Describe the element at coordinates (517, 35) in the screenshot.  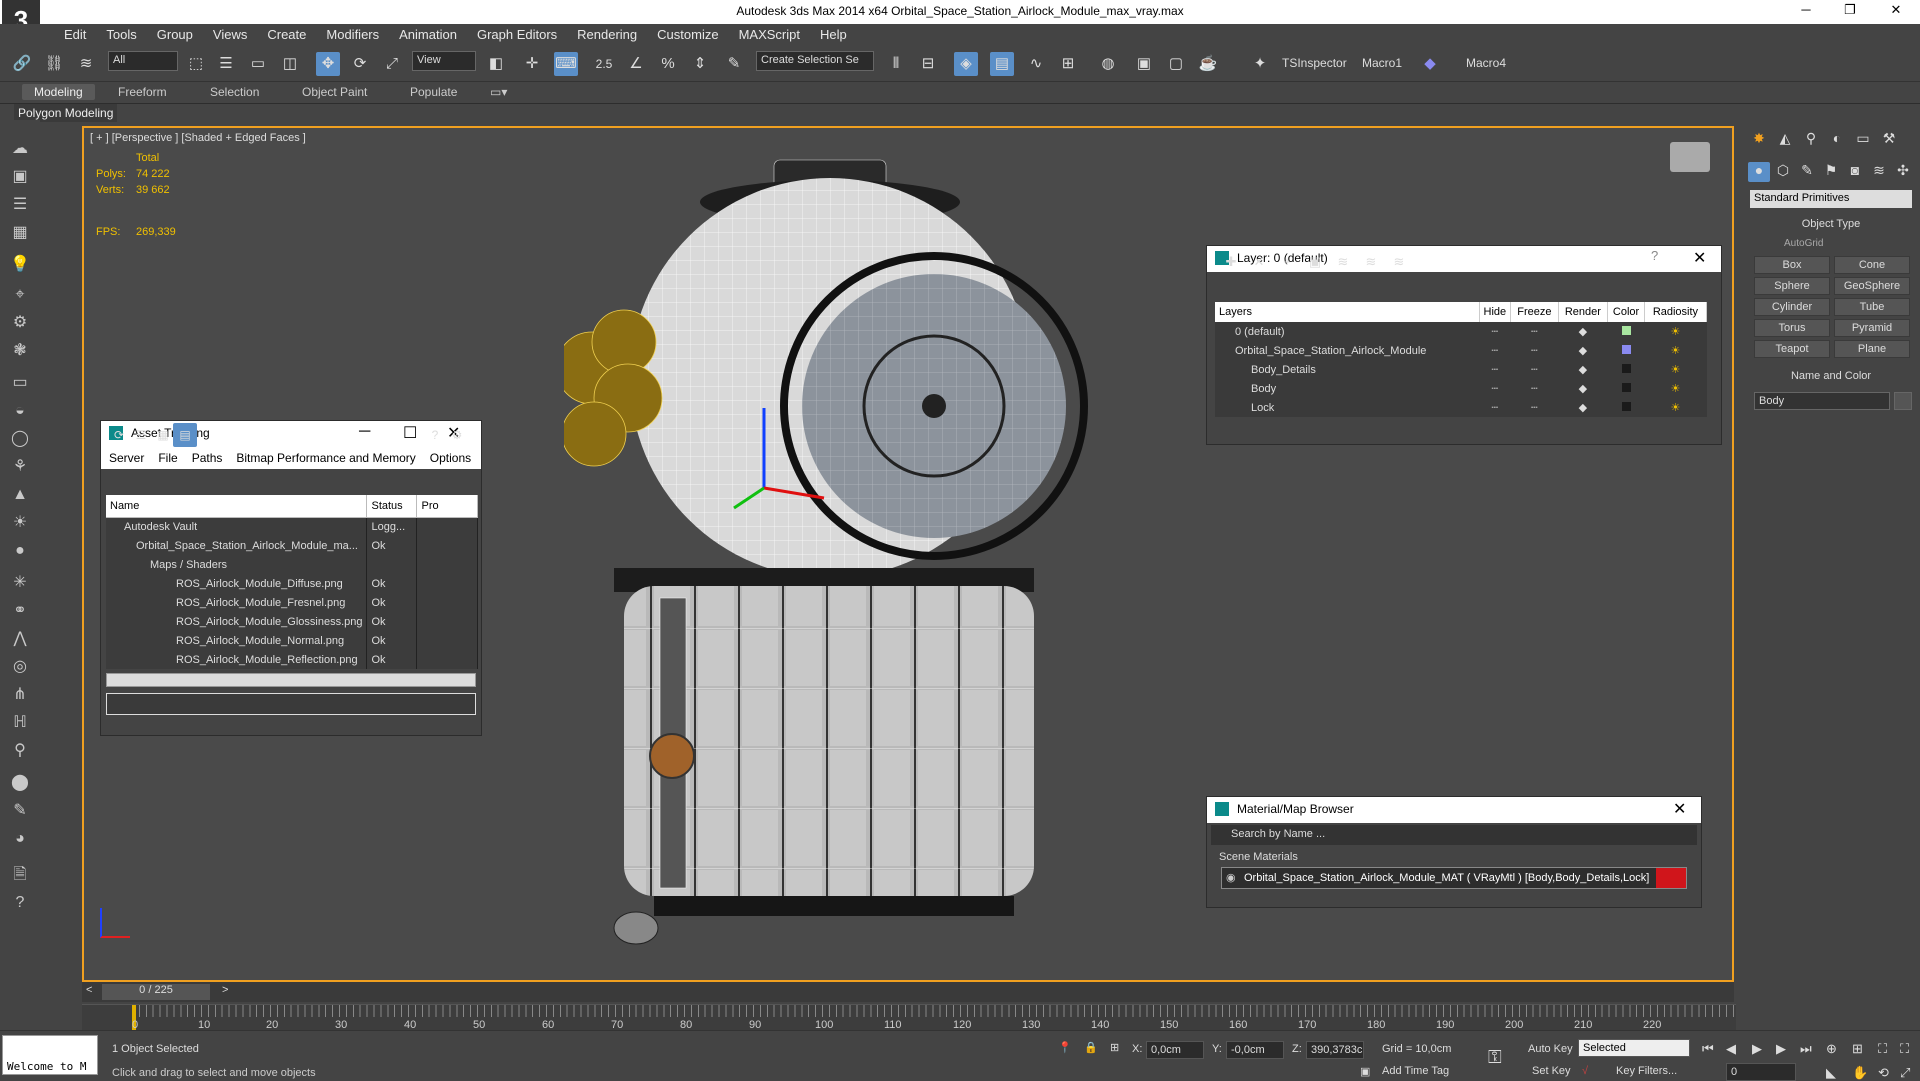
I see `menu-graph-editors: Graph Editors` at that location.